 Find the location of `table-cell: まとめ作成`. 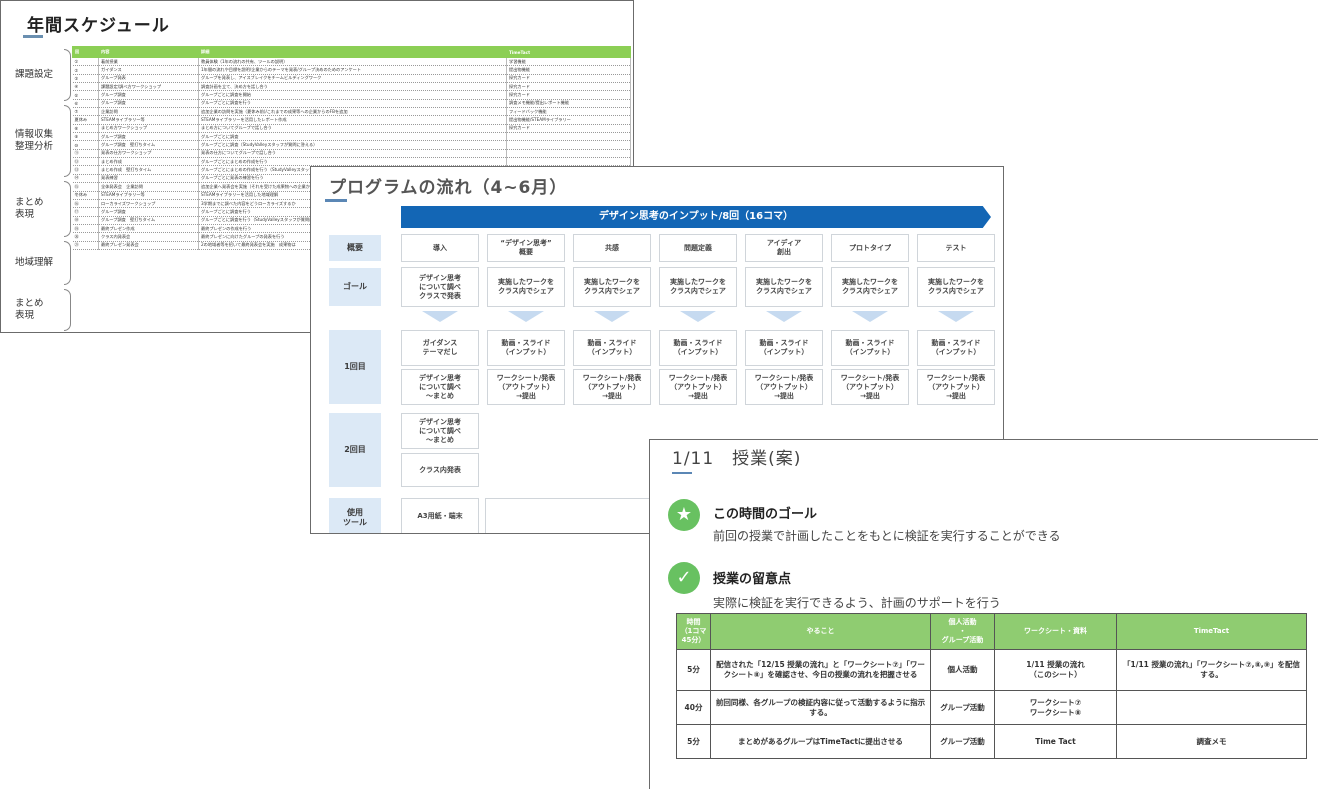

table-cell: まとめ作成 is located at coordinates (148, 162).